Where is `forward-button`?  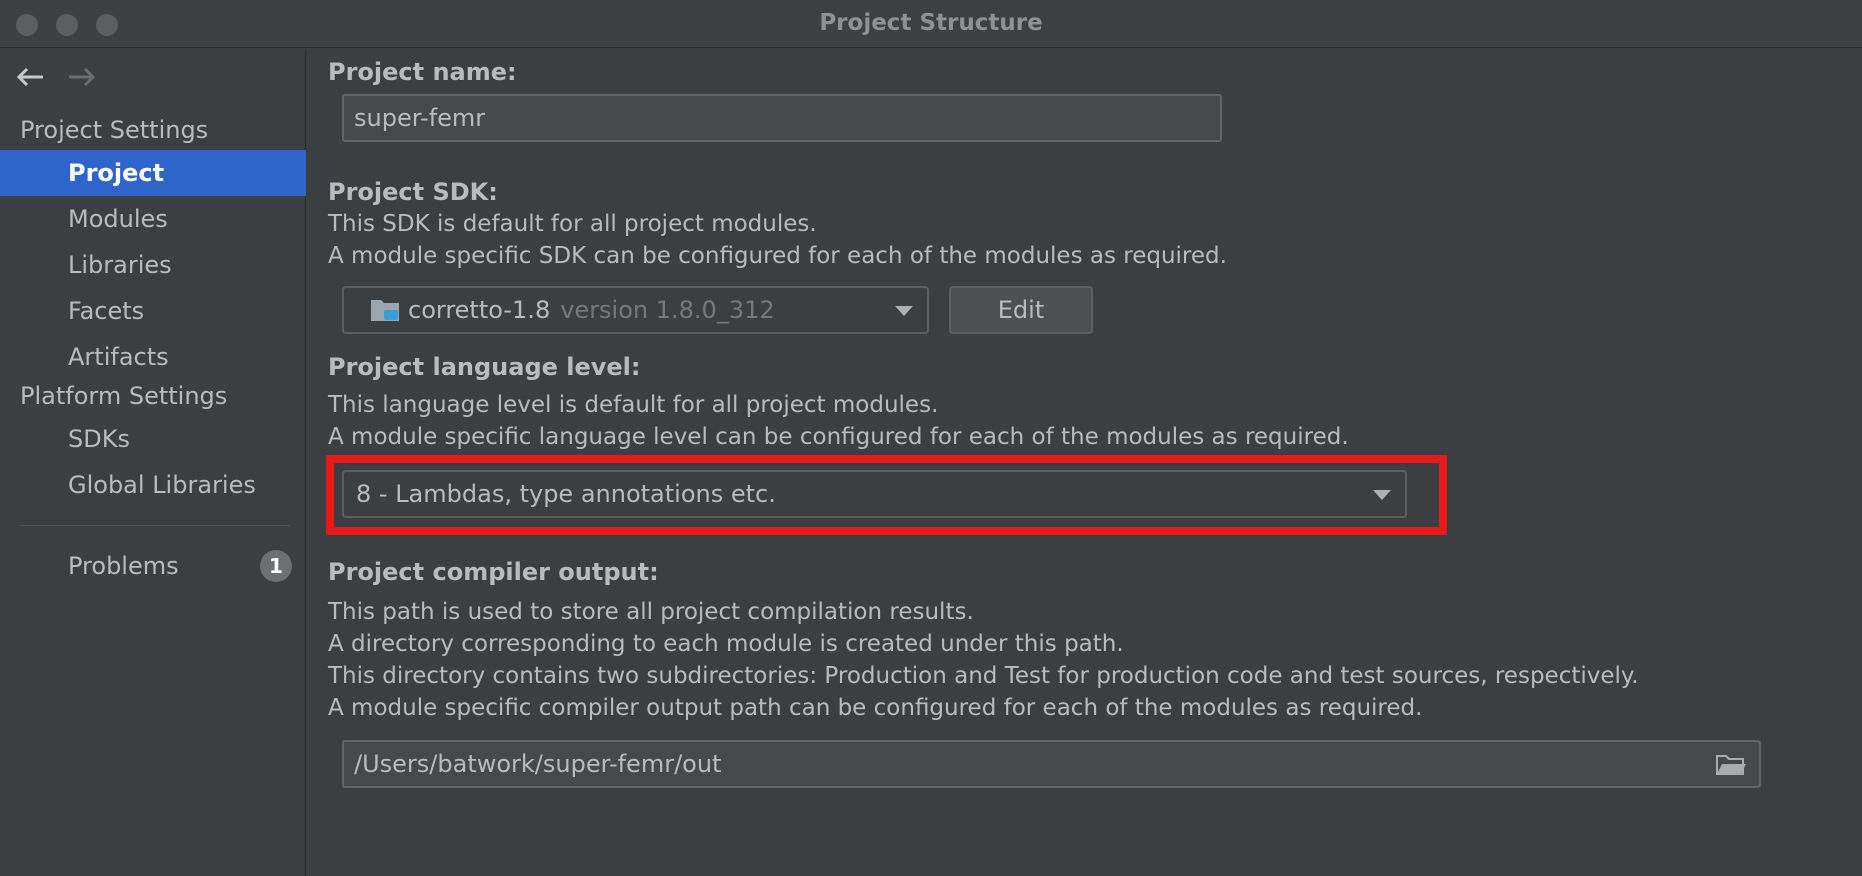 forward-button is located at coordinates (82, 77).